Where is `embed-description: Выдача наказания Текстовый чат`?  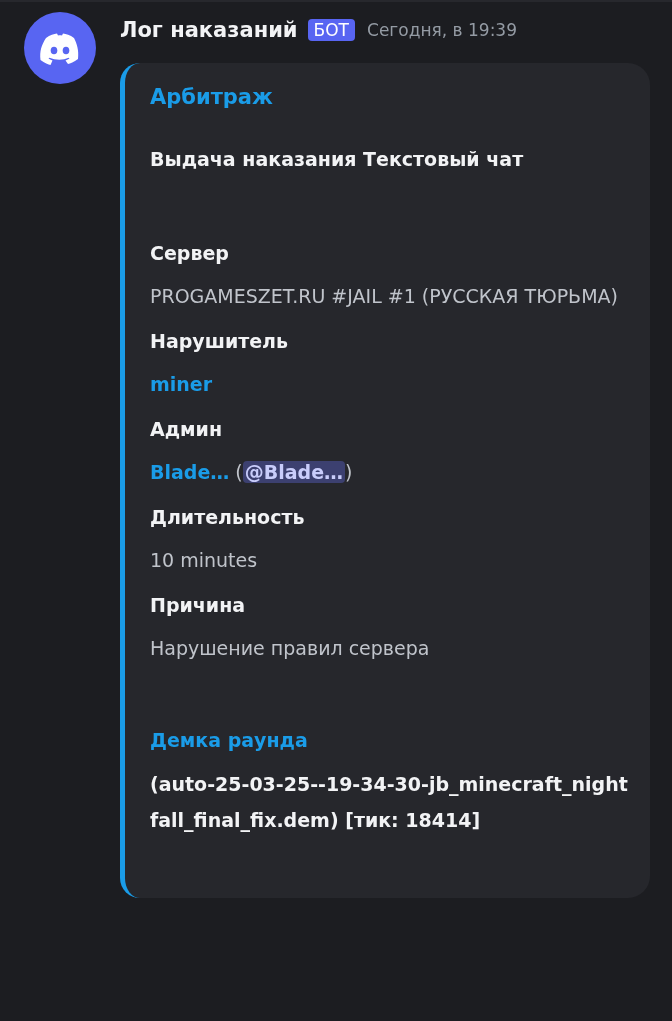
embed-description: Выдача наказания Текстовый чат is located at coordinates (337, 159).